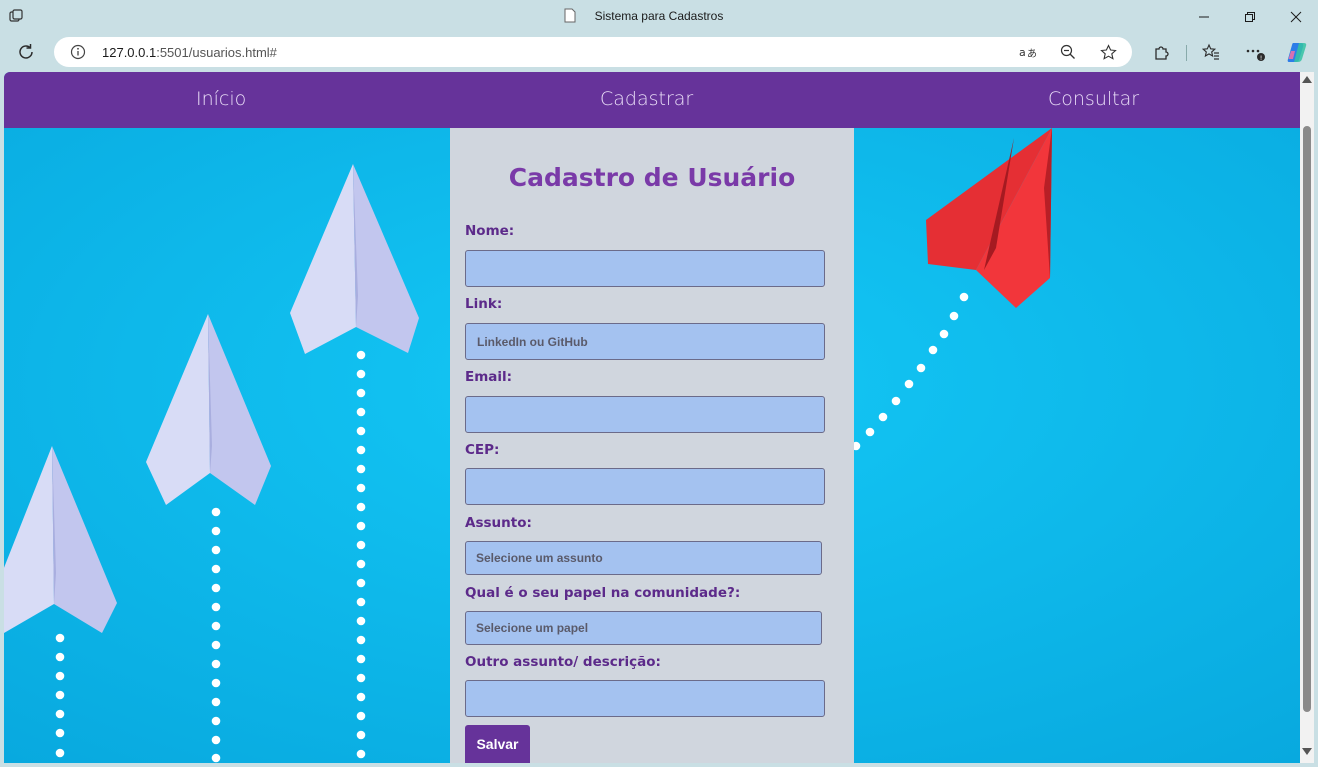  I want to click on scrollbar-thumb, so click(1307, 419).